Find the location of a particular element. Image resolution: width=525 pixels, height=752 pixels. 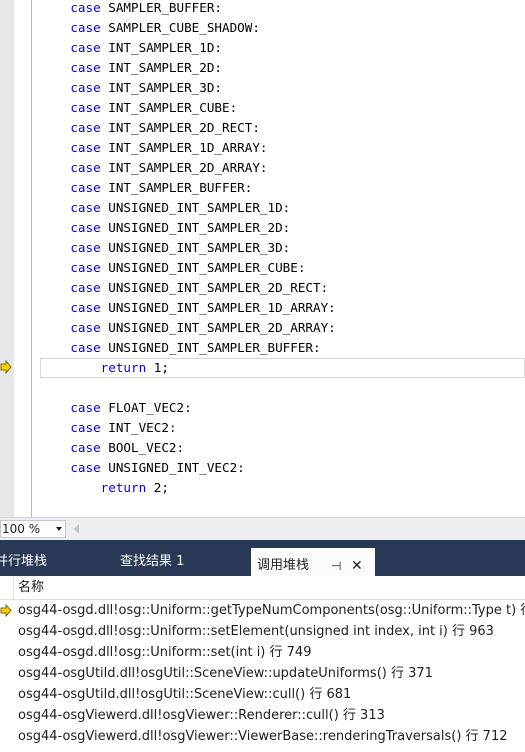

code-text: UNSIGNED_INT_SAMPLER_CUBE: is located at coordinates (203, 267).